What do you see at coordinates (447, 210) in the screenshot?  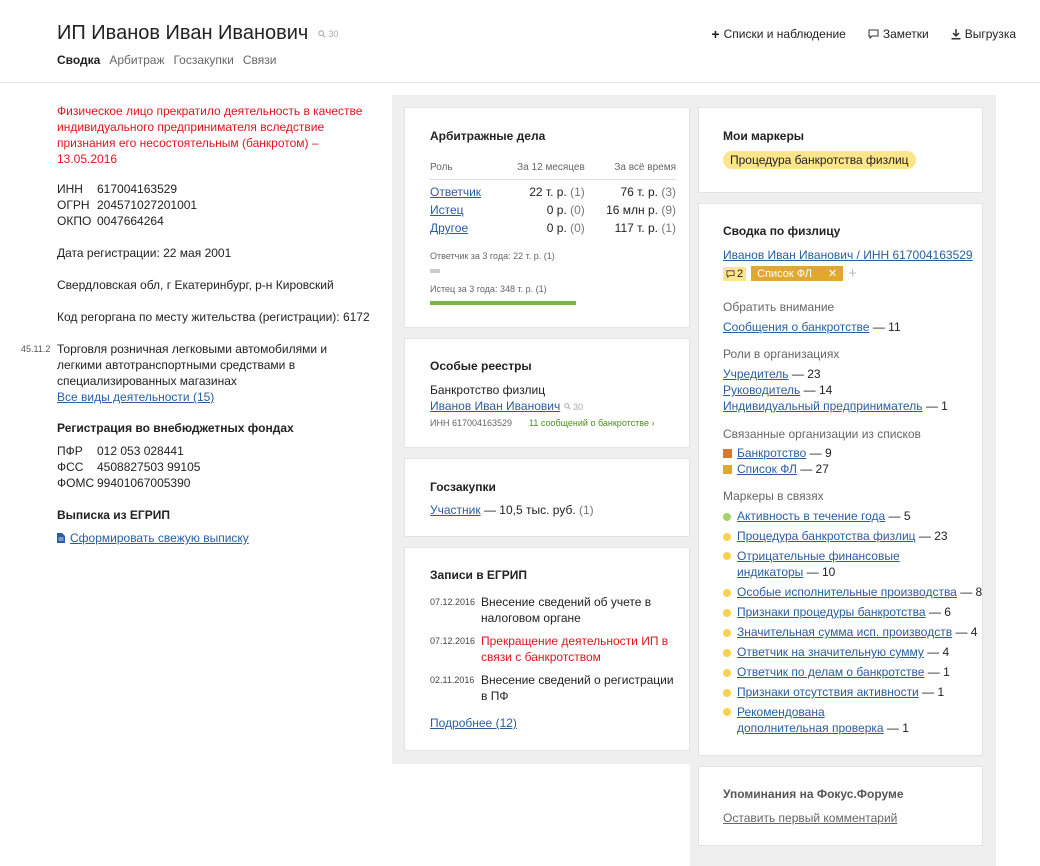 I see `role-plaintiff-link: Истец` at bounding box center [447, 210].